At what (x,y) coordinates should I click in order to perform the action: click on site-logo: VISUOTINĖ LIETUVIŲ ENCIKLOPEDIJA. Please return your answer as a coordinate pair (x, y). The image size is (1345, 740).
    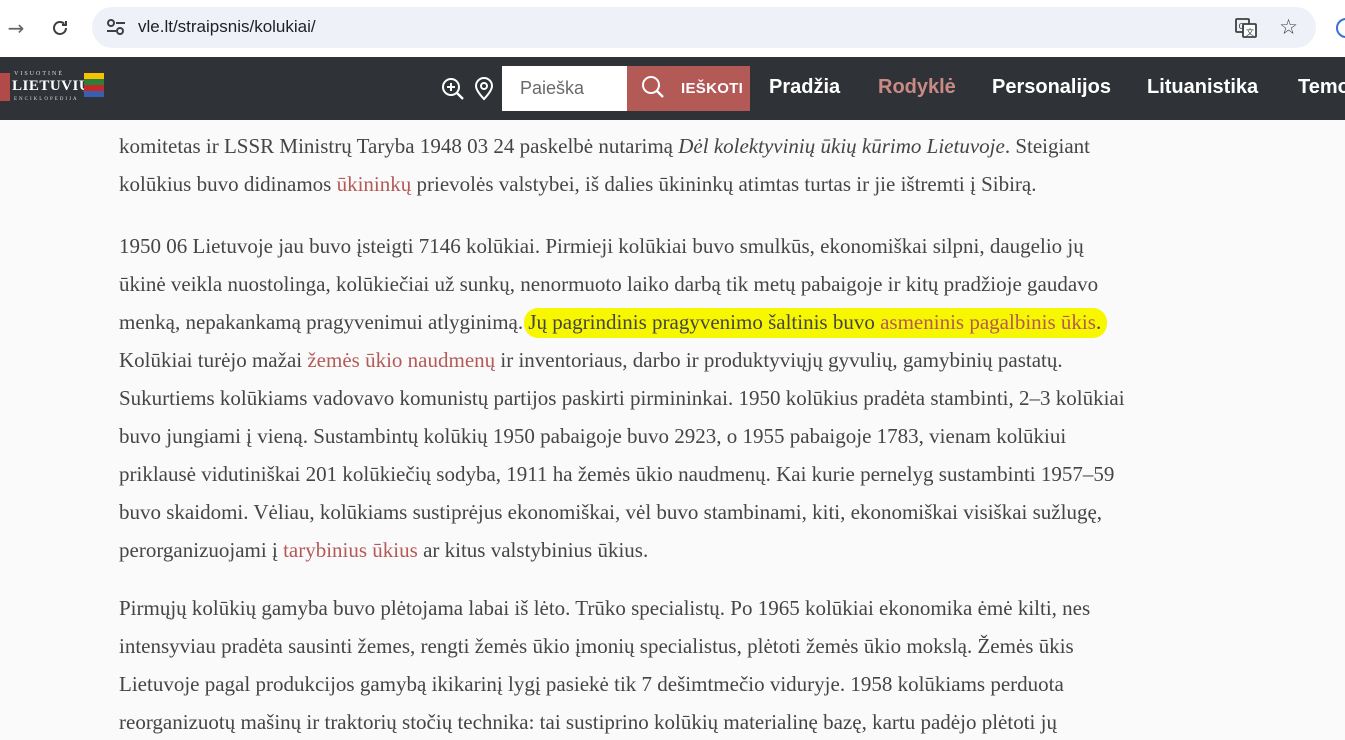
    Looking at the image, I should click on (55, 88).